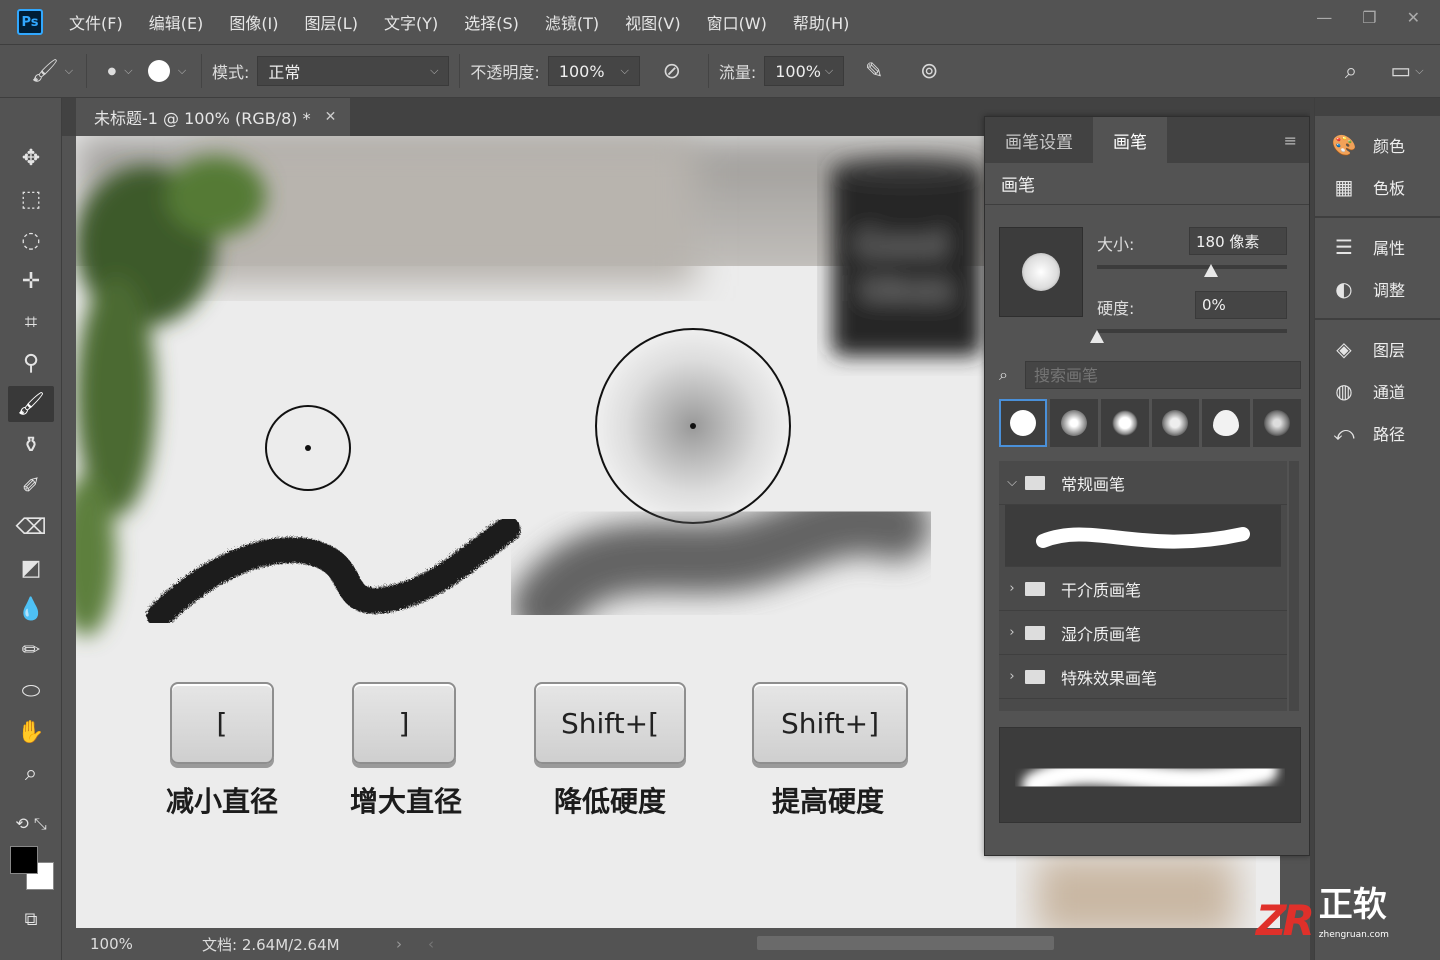 The image size is (1440, 960). Describe the element at coordinates (176, 22) in the screenshot. I see `menu-edit: 编辑(E)` at that location.